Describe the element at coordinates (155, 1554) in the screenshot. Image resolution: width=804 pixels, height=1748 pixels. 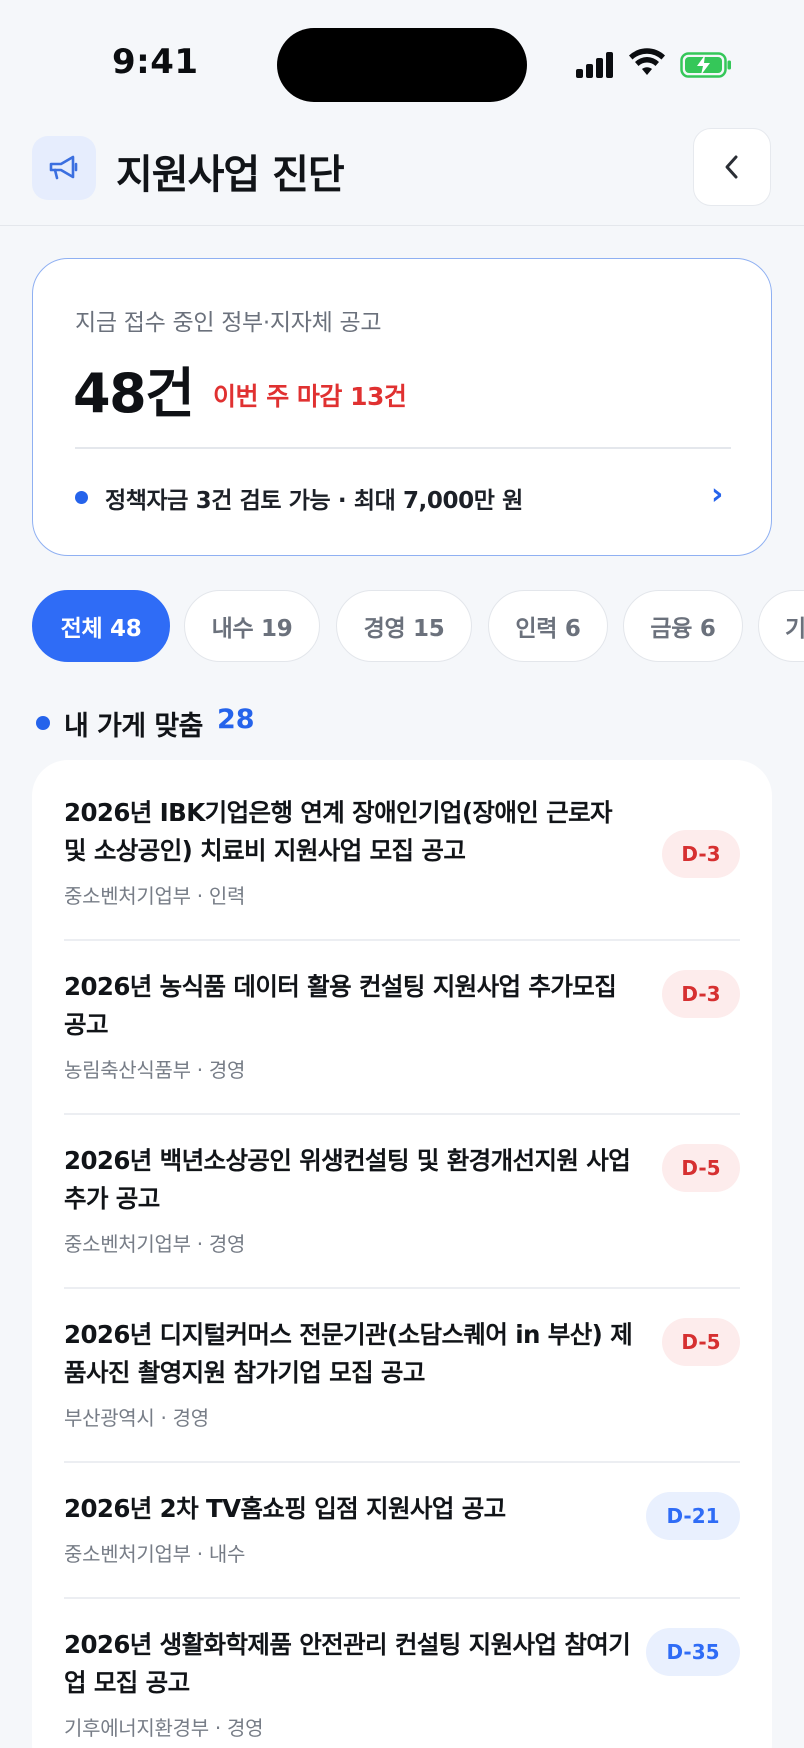
I see `item-meta: 중소벤처기업부 · 내수` at that location.